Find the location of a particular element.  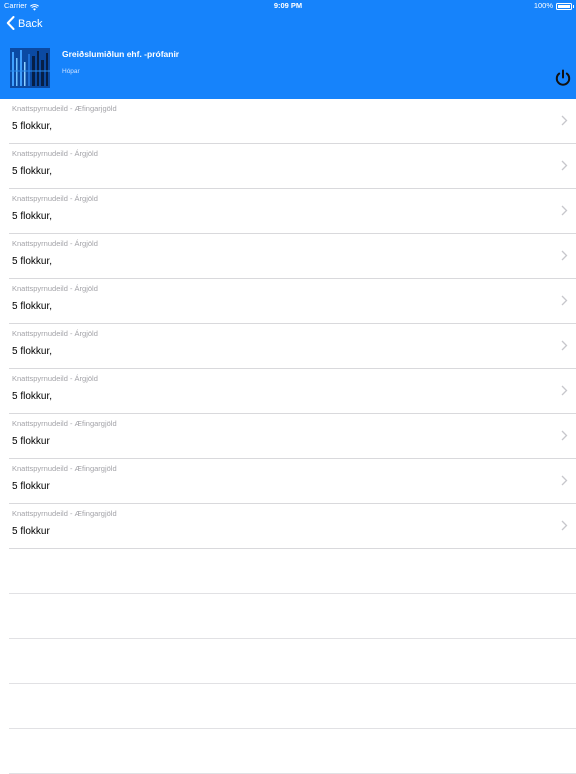

screen-subtitle: Hópar is located at coordinates (71, 71).